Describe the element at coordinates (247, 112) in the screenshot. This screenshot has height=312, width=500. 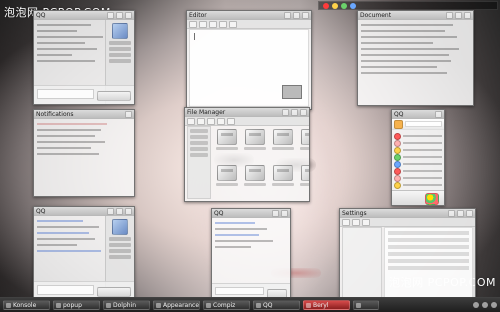
I see `window-titlebar: File Manager` at that location.